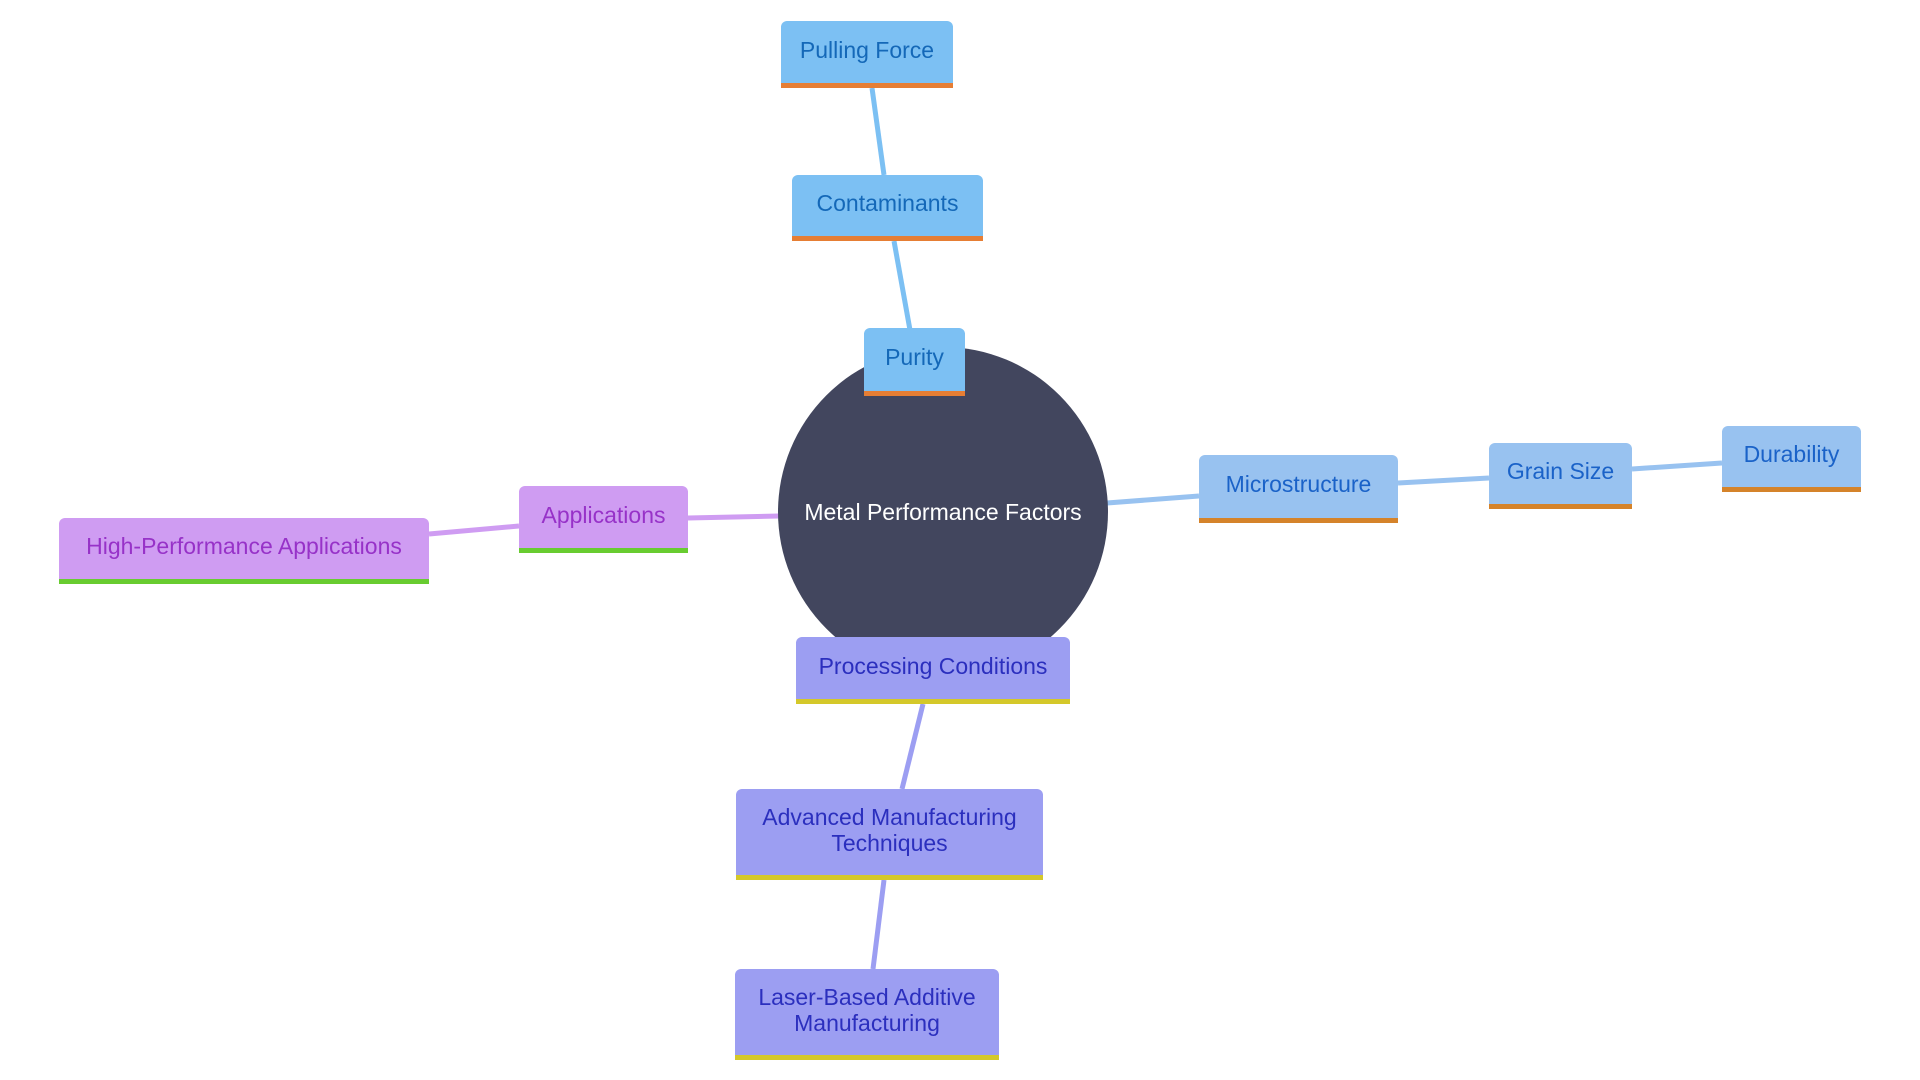 The height and width of the screenshot is (1080, 1920). I want to click on edge-processing-advanced, so click(912, 746).